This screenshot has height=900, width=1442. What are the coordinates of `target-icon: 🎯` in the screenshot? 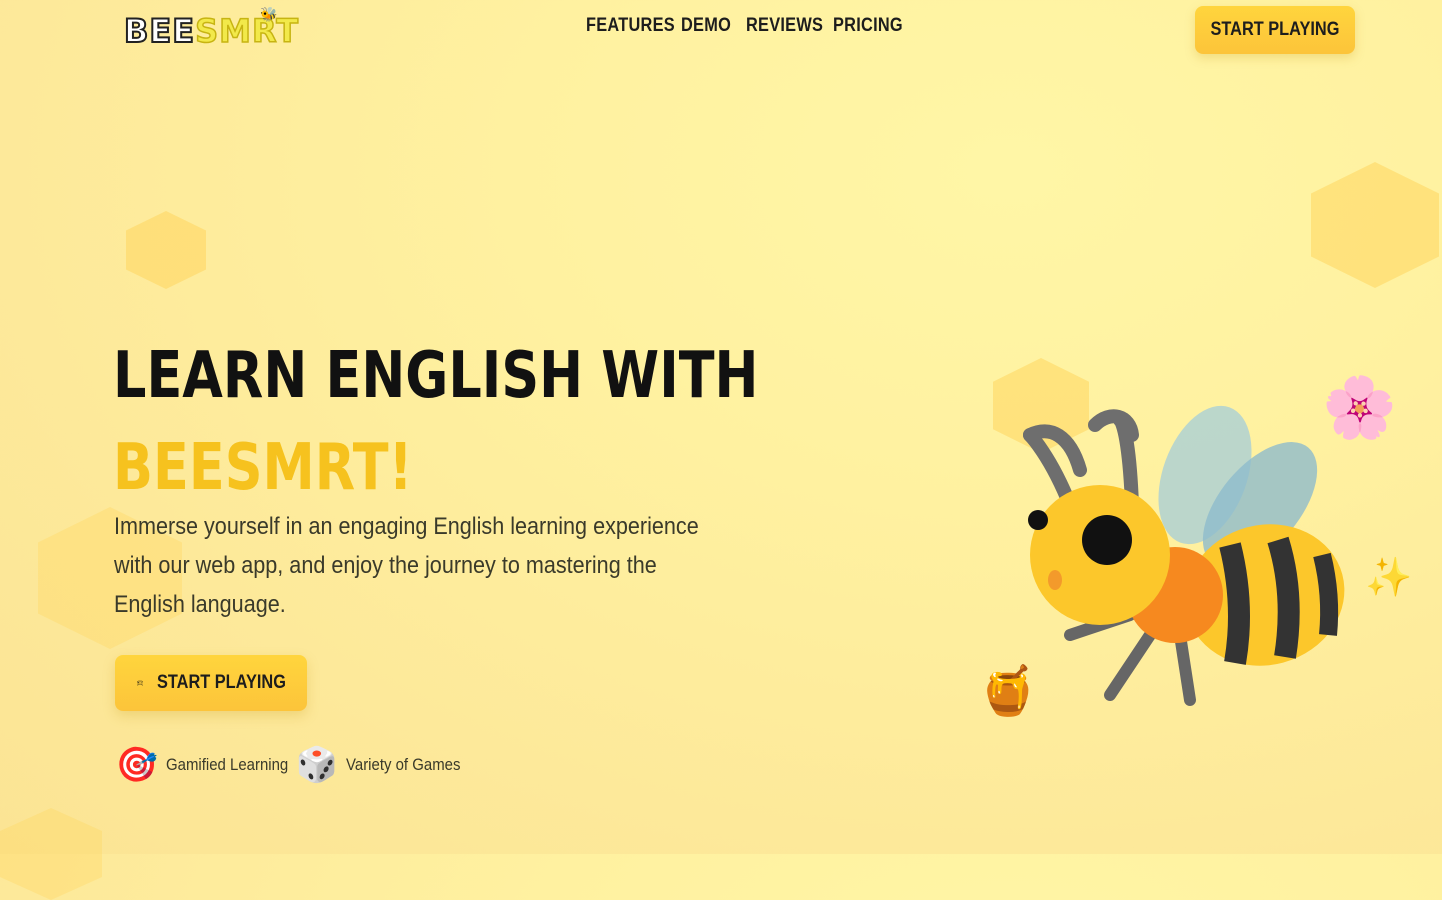 It's located at (137, 765).